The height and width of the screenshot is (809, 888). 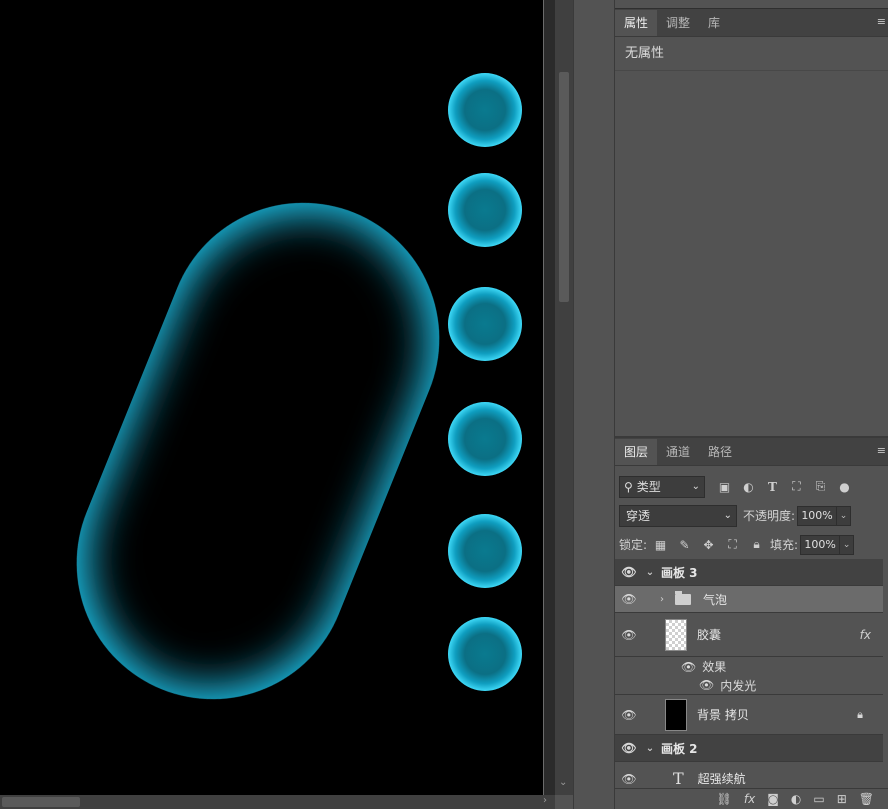 I want to click on text-layer-icon: T, so click(x=678, y=778).